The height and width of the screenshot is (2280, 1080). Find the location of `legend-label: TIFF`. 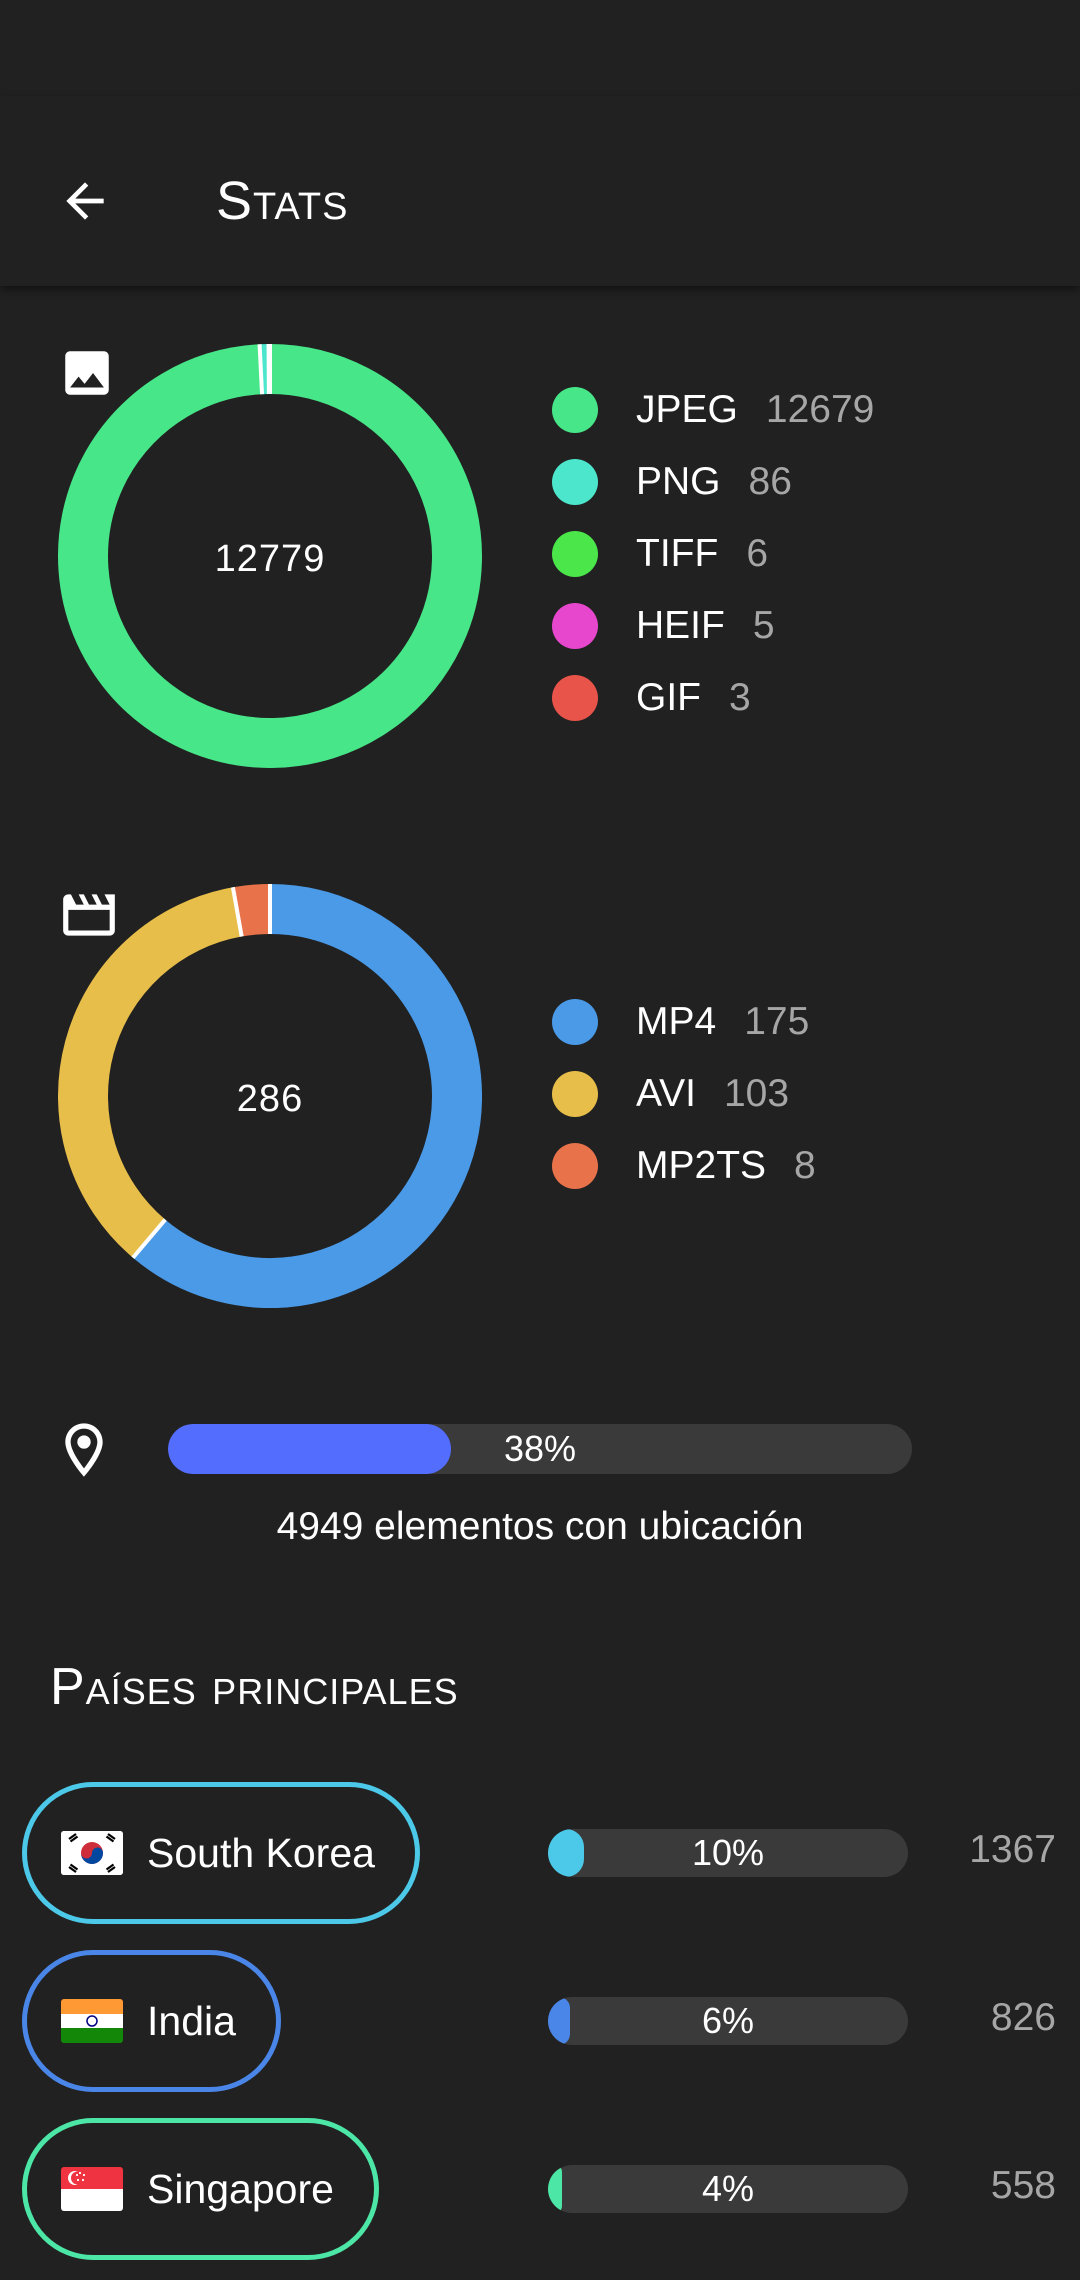

legend-label: TIFF is located at coordinates (677, 553).